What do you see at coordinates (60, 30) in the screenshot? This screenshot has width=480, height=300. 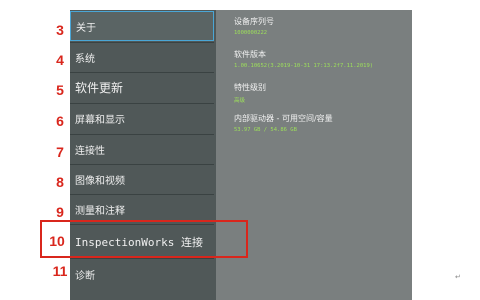 I see `callout-3: 3` at bounding box center [60, 30].